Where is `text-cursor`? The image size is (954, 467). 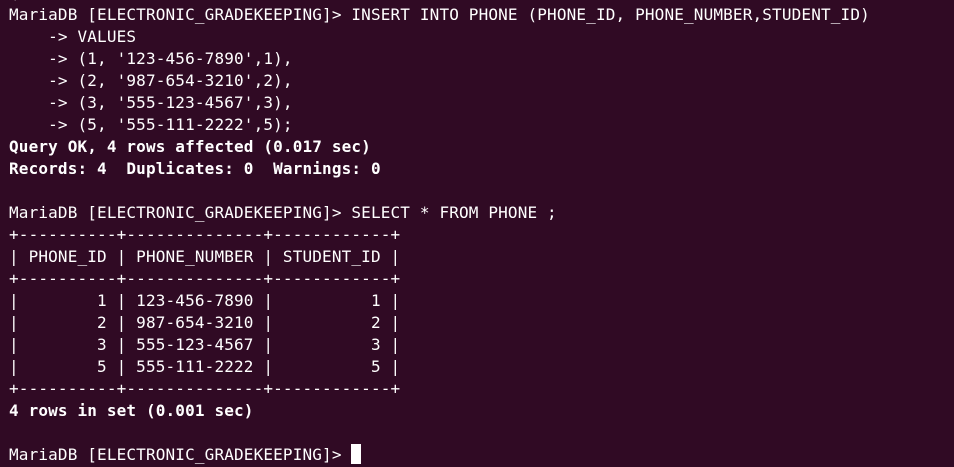
text-cursor is located at coordinates (356, 454).